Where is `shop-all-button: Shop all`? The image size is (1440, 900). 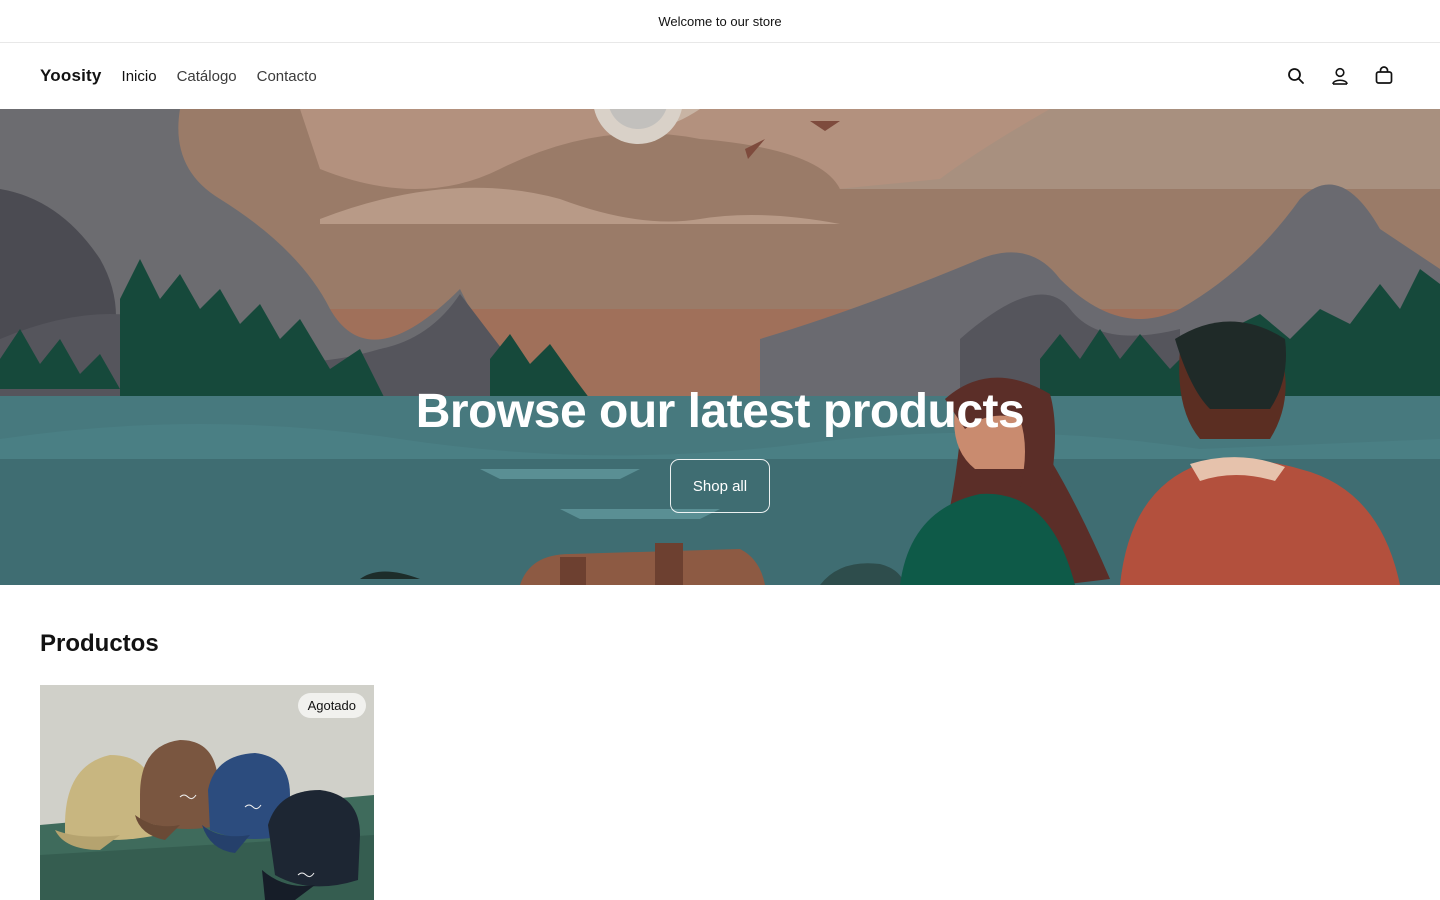 shop-all-button: Shop all is located at coordinates (720, 486).